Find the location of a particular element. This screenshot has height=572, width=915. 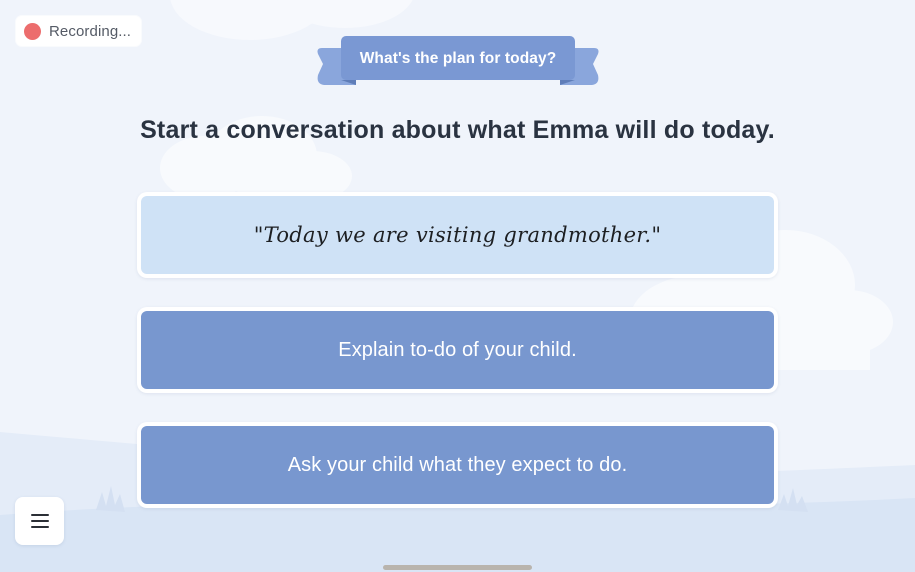

topic-banner: What's the plan for today? is located at coordinates (458, 62).